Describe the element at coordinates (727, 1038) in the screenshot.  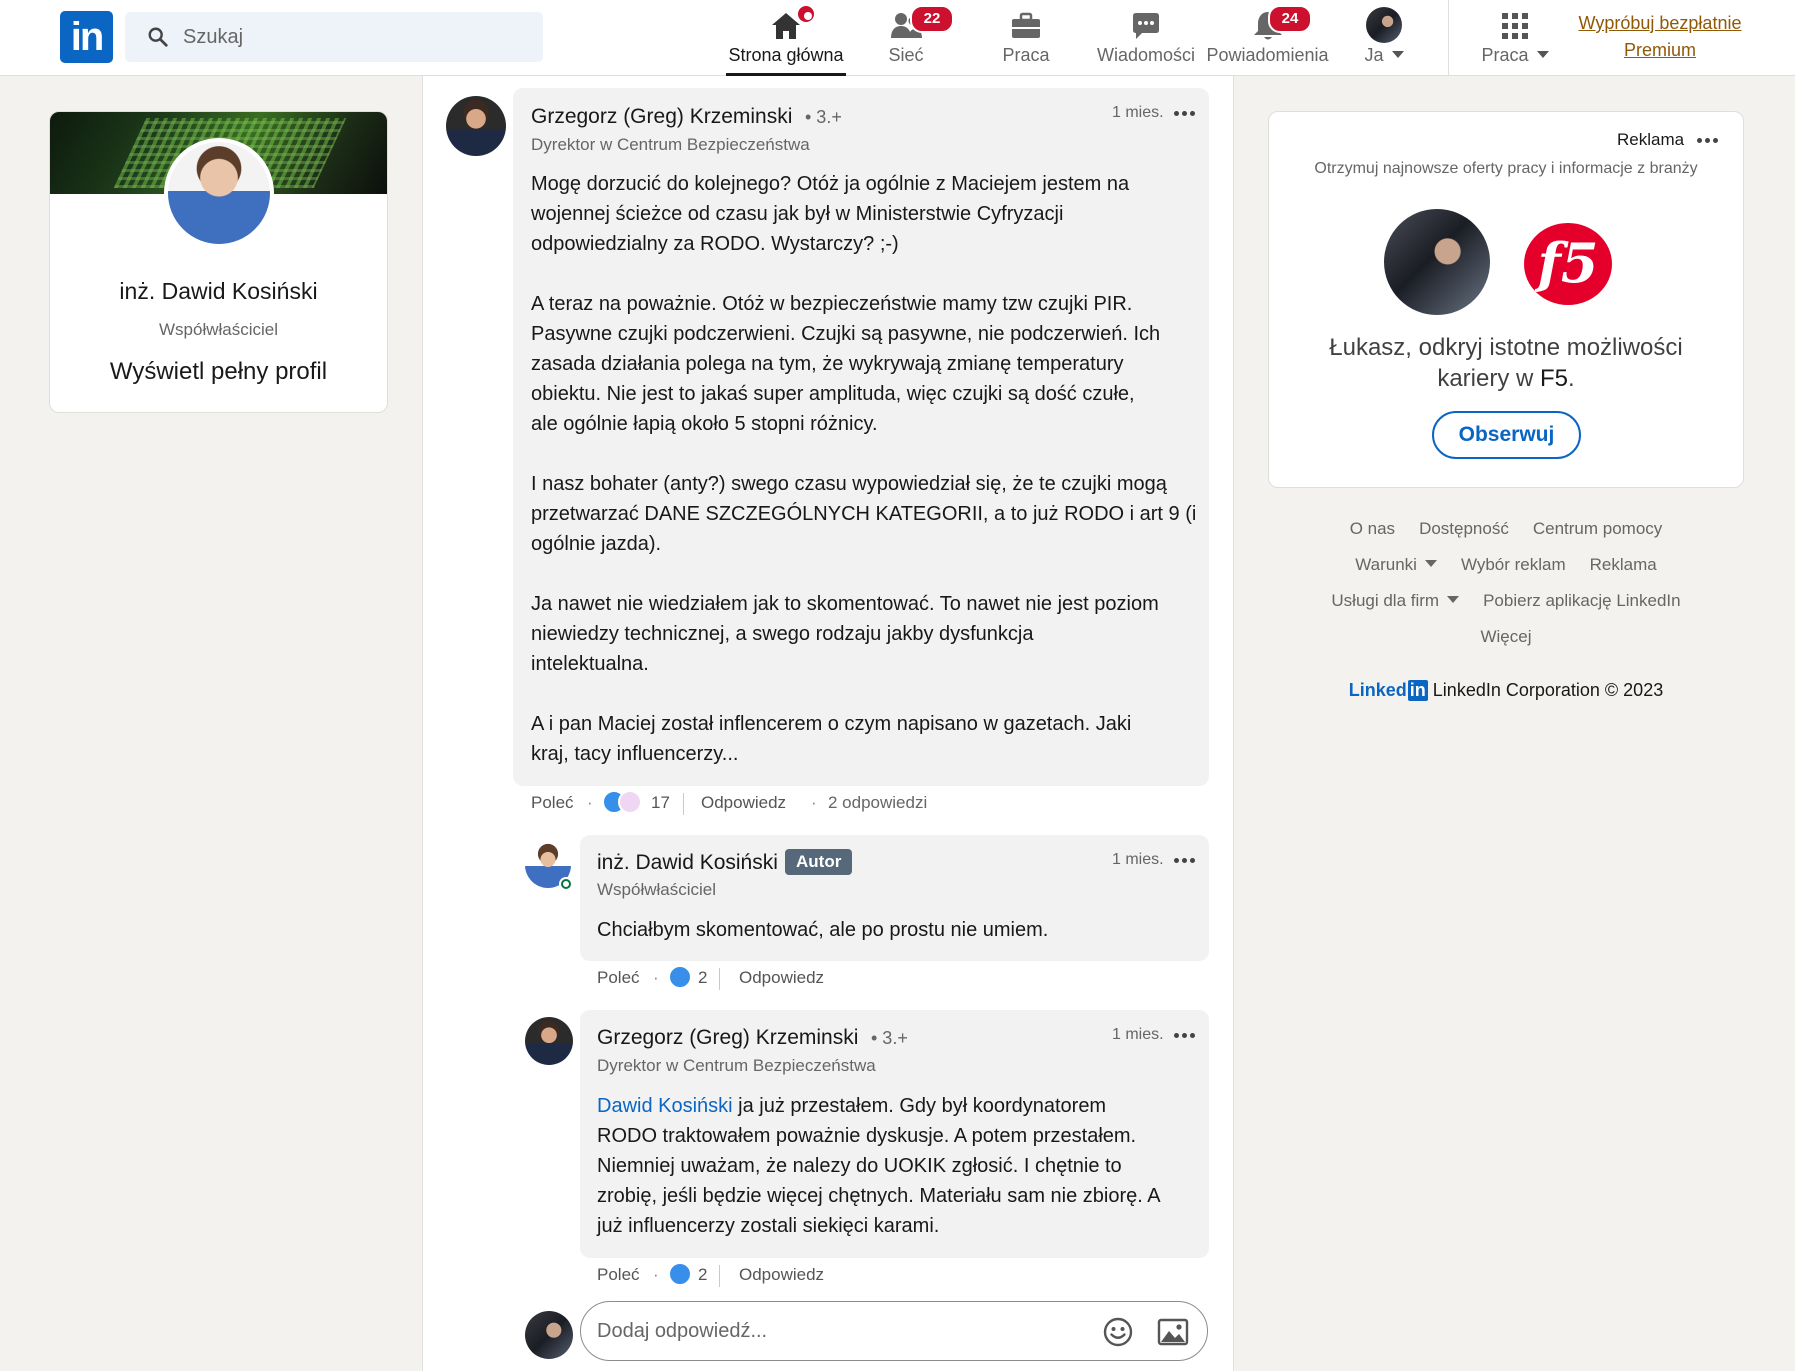
I see `reply-author-name: Grzegorz (Greg) Krzeminski` at that location.